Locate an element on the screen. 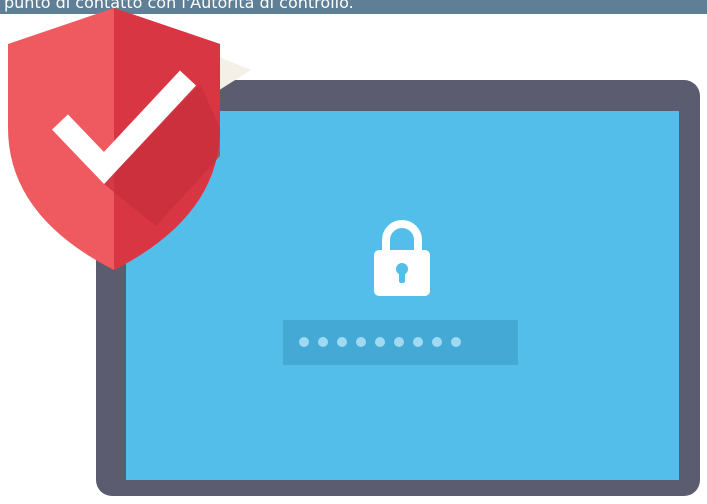 The image size is (707, 504). password-field is located at coordinates (400, 342).